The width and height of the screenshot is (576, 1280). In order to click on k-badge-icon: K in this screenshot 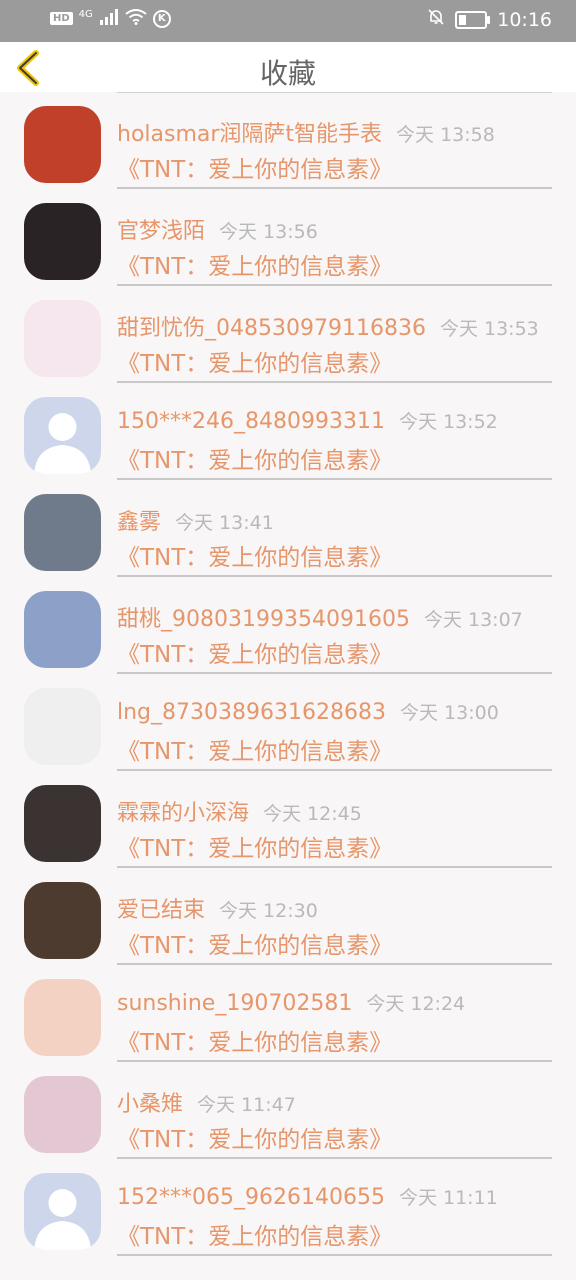, I will do `click(161, 18)`.